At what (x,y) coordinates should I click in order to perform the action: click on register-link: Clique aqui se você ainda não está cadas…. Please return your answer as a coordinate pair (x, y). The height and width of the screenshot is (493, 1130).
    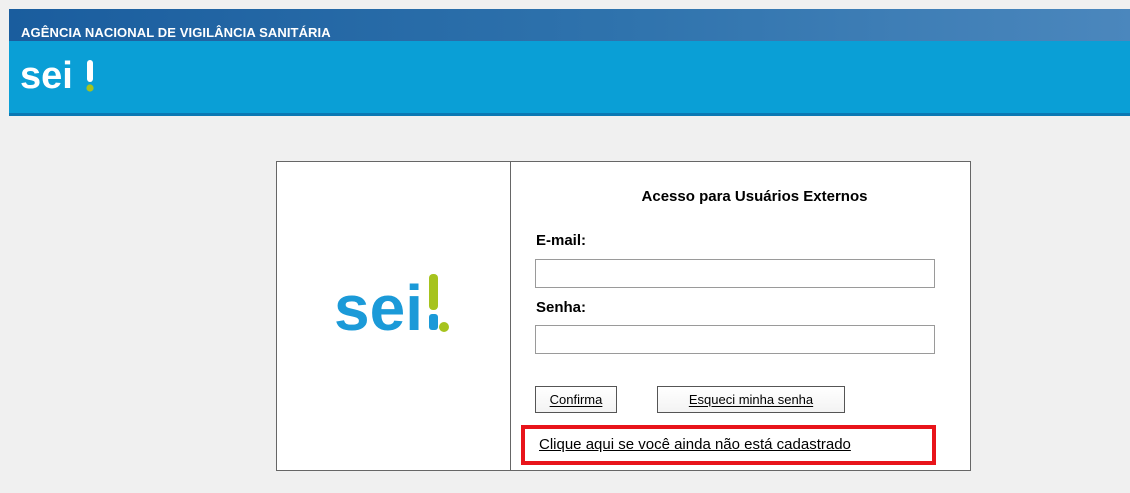
    Looking at the image, I should click on (695, 444).